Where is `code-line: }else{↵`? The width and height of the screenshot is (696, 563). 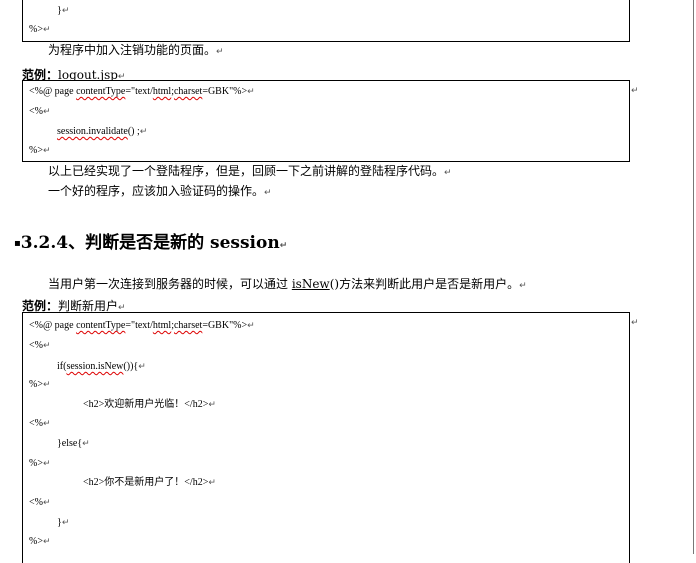 code-line: }else{↵ is located at coordinates (73, 444).